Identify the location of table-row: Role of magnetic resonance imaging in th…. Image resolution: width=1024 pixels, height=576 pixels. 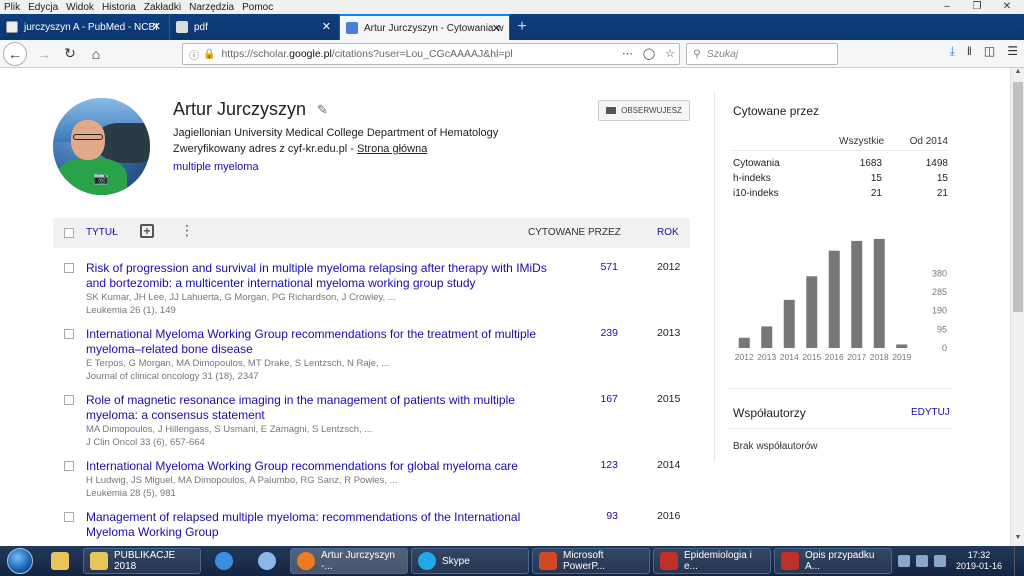
(371, 422).